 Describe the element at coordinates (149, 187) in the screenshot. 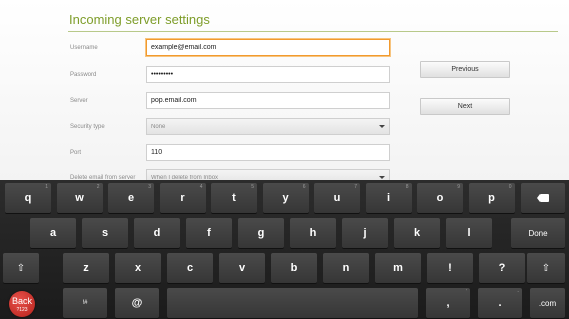

I see `key-hint: 3` at that location.